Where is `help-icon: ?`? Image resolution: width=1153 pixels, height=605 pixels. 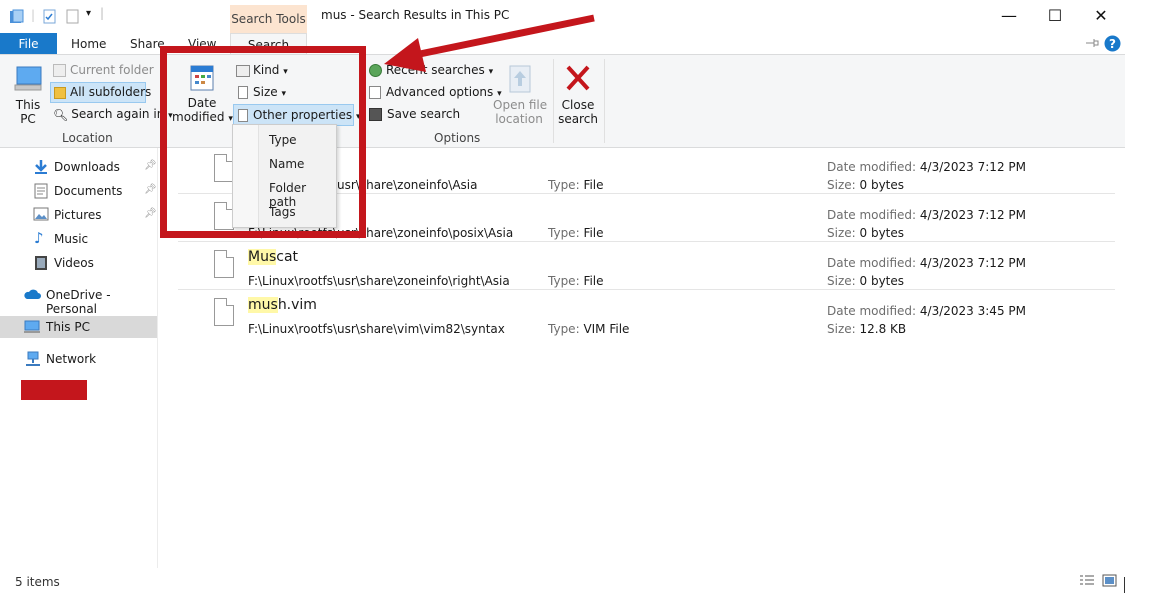
help-icon: ? is located at coordinates (1112, 43).